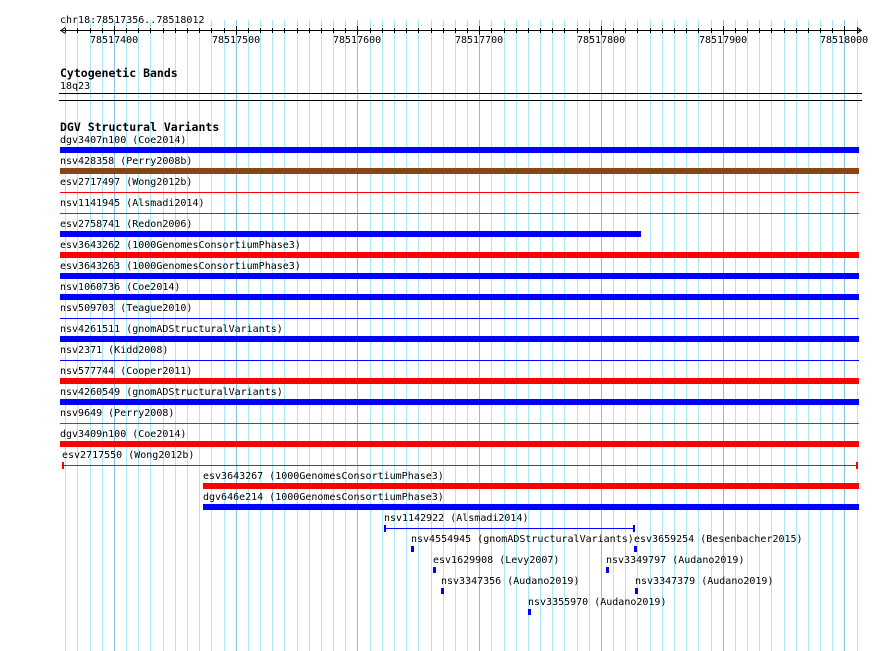 The width and height of the screenshot is (890, 651). What do you see at coordinates (323, 497) in the screenshot?
I see `sv-feature-label: dgv646e214 (1000GenomesConsortiumPhase3)` at bounding box center [323, 497].